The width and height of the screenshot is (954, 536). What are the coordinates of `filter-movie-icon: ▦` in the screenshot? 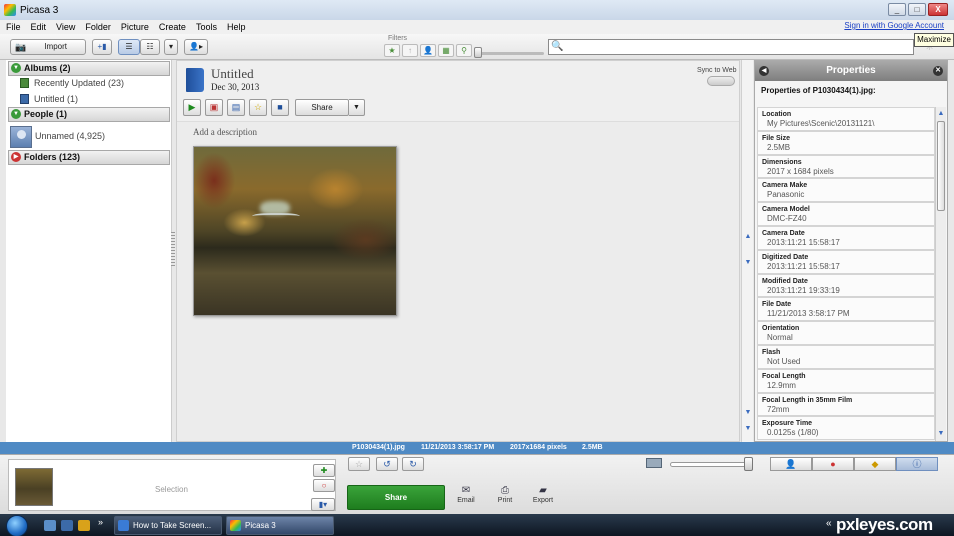 It's located at (446, 50).